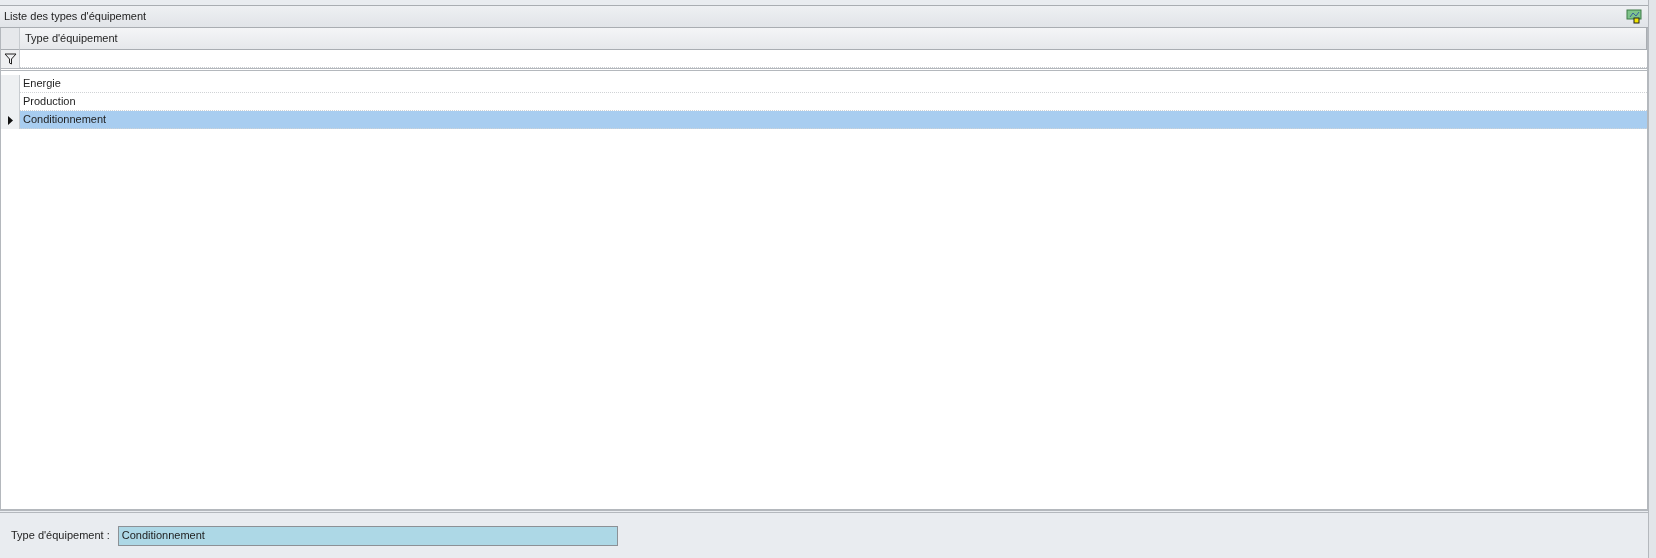  I want to click on table-cell: Energie, so click(833, 84).